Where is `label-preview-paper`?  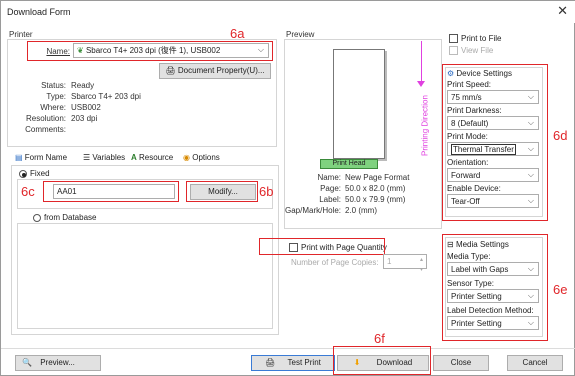 label-preview-paper is located at coordinates (359, 104).